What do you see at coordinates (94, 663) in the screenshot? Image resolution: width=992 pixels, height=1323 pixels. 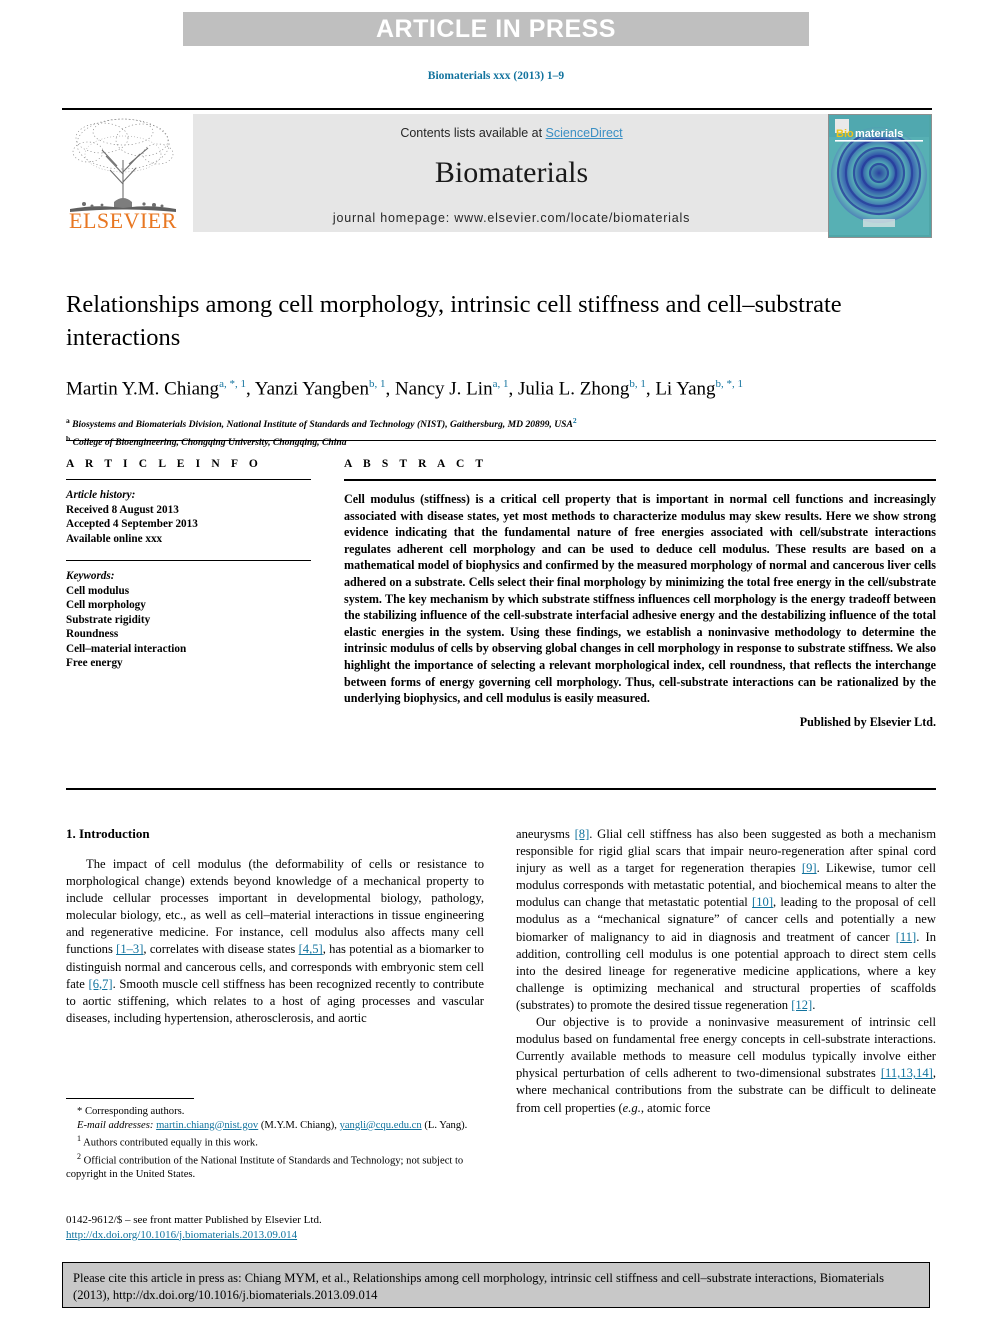 I see `keyword-item: Free energy` at bounding box center [94, 663].